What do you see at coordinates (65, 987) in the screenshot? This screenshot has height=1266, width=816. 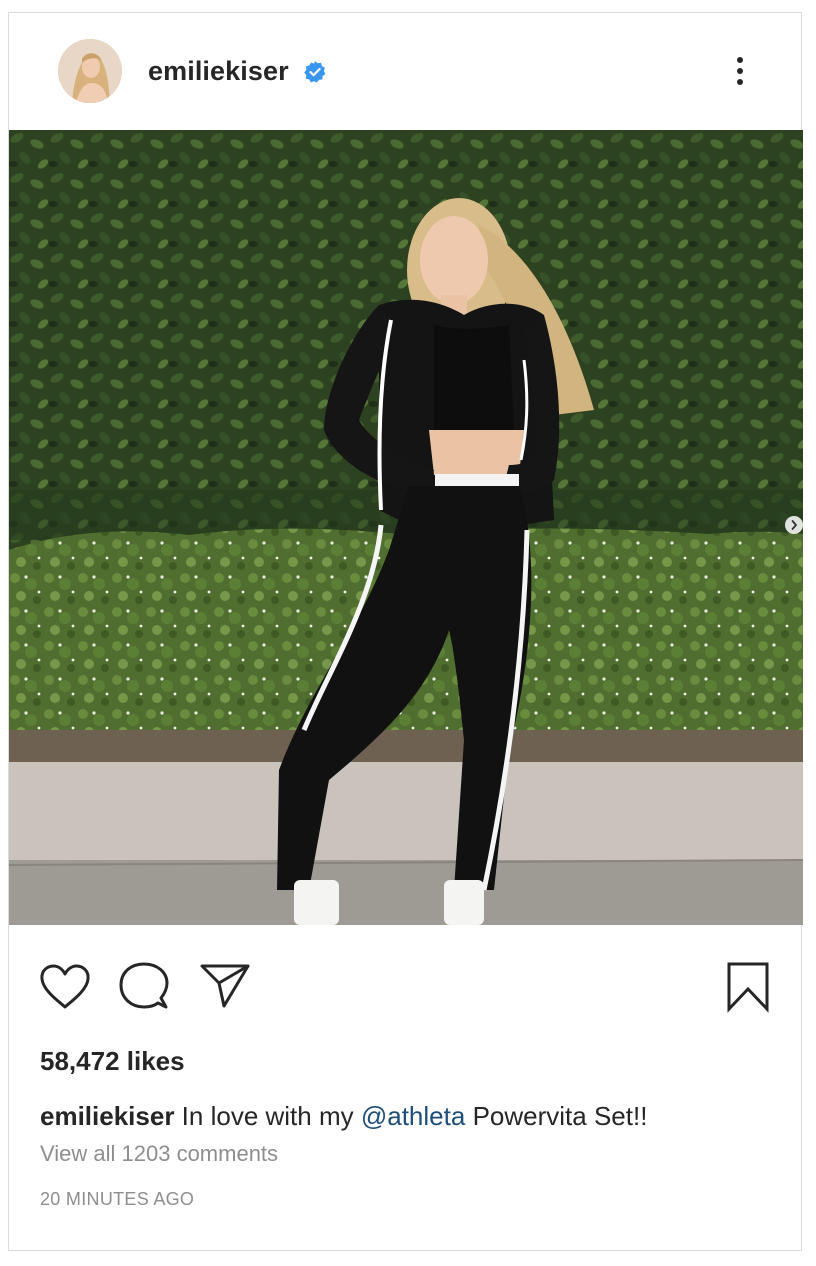 I see `heart-icon` at bounding box center [65, 987].